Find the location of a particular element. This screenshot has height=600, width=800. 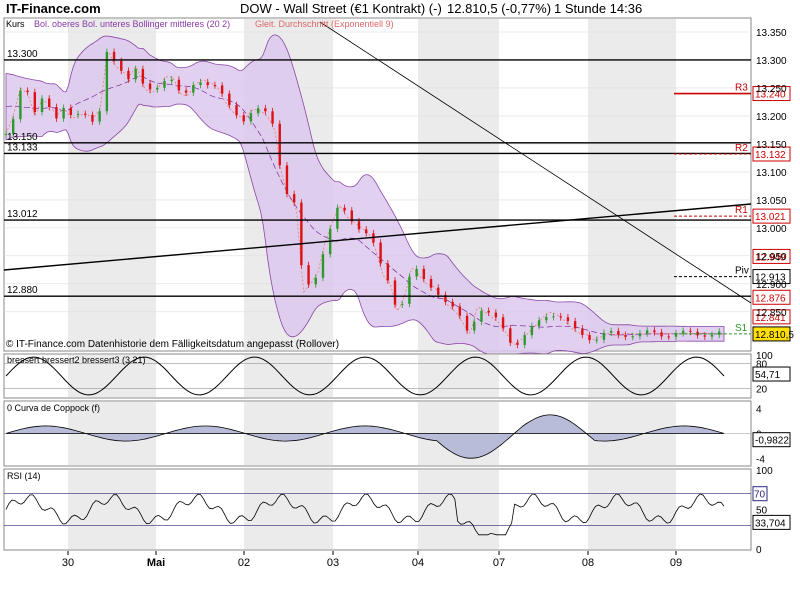

pivot-name-r1: R1 is located at coordinates (741, 210).